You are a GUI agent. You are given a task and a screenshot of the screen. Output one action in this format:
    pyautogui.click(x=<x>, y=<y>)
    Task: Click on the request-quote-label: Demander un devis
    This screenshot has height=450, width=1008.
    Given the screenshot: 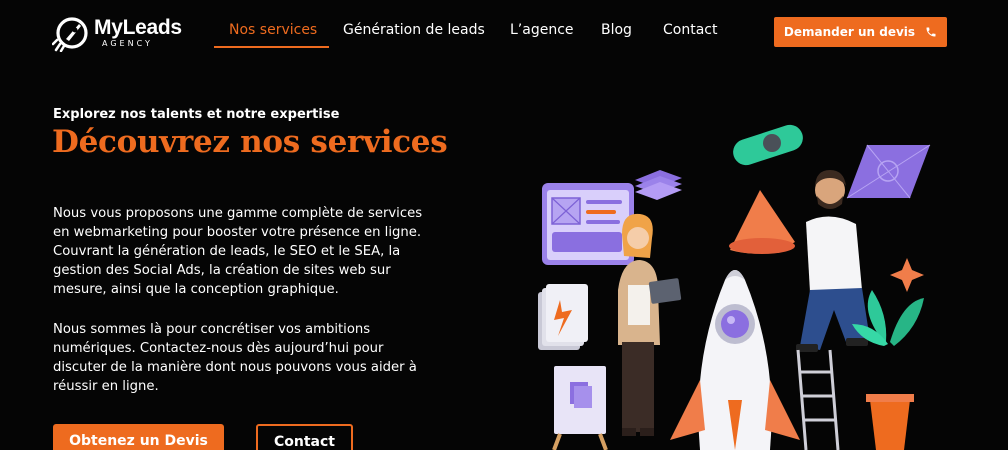 What is the action you would take?
    pyautogui.click(x=849, y=32)
    